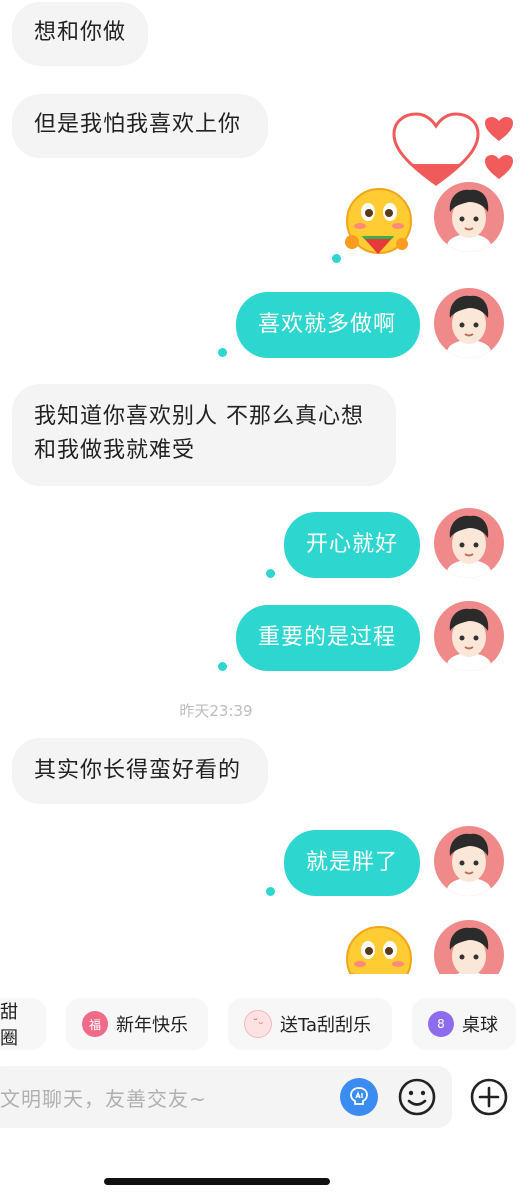 The height and width of the screenshot is (1200, 532). I want to click on message-bubble-outgoing: 就是胖了, so click(352, 863).